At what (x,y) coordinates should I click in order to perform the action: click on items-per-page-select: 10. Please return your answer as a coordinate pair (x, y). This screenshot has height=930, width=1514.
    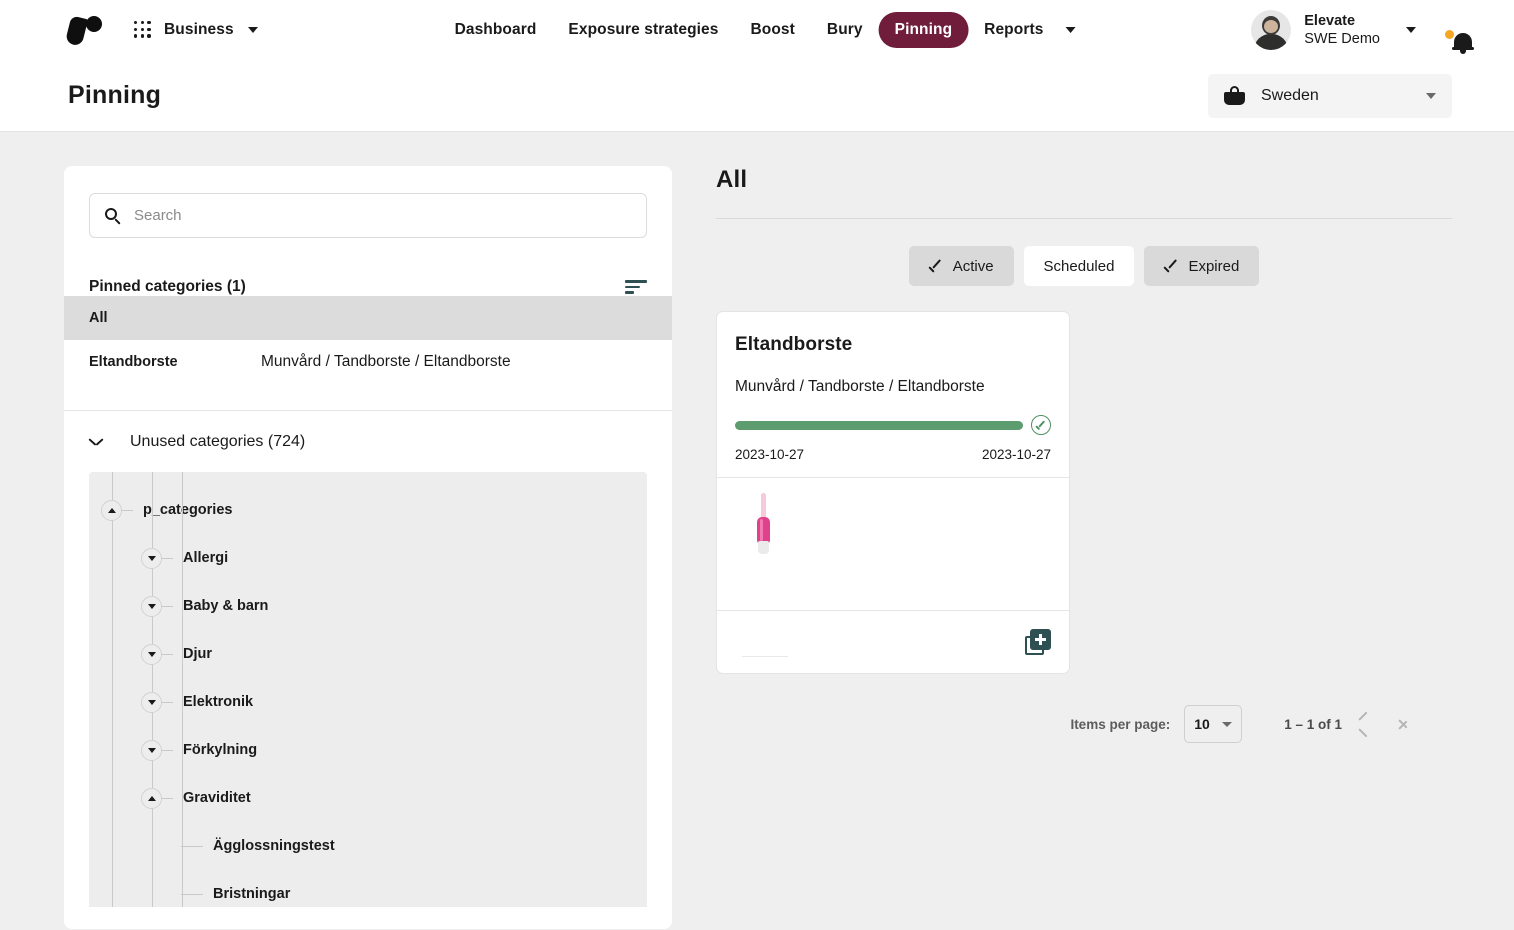
    Looking at the image, I should click on (1213, 724).